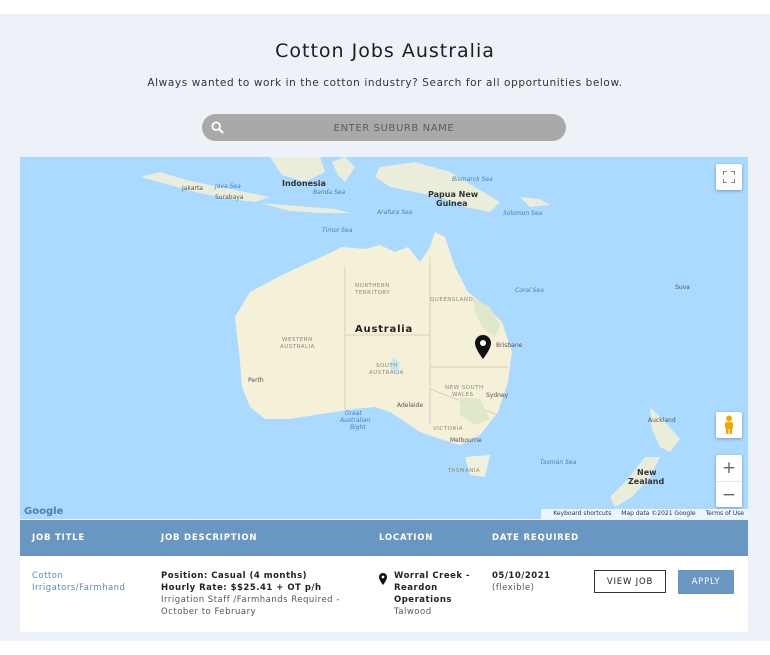 The height and width of the screenshot is (655, 770). I want to click on land-solomon, so click(535, 202).